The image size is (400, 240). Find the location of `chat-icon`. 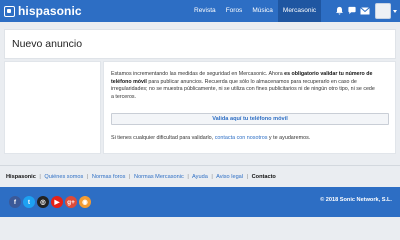

chat-icon is located at coordinates (352, 10).